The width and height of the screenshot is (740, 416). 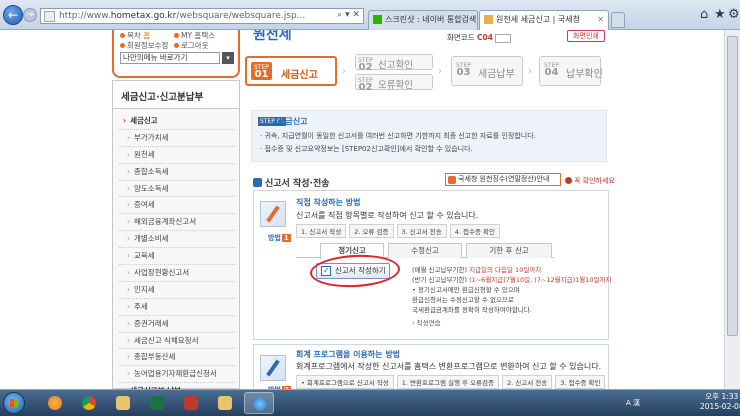 I want to click on process-flow: 1. 신고서 작성 2. 오류 검증 3. 신고서 전송 4. 접수증 확인, so click(x=399, y=231).